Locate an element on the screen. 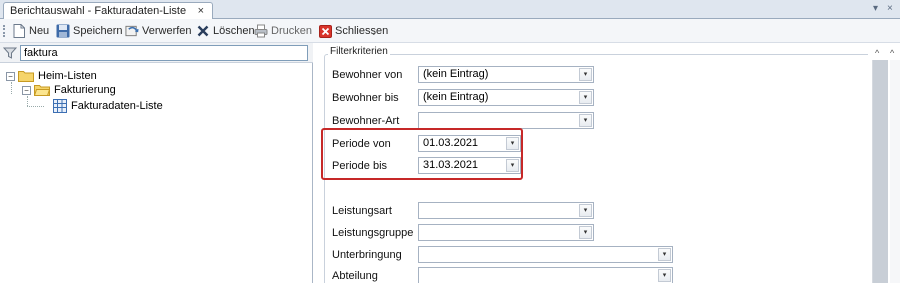 This screenshot has width=900, height=283. filter-icon is located at coordinates (10, 53).